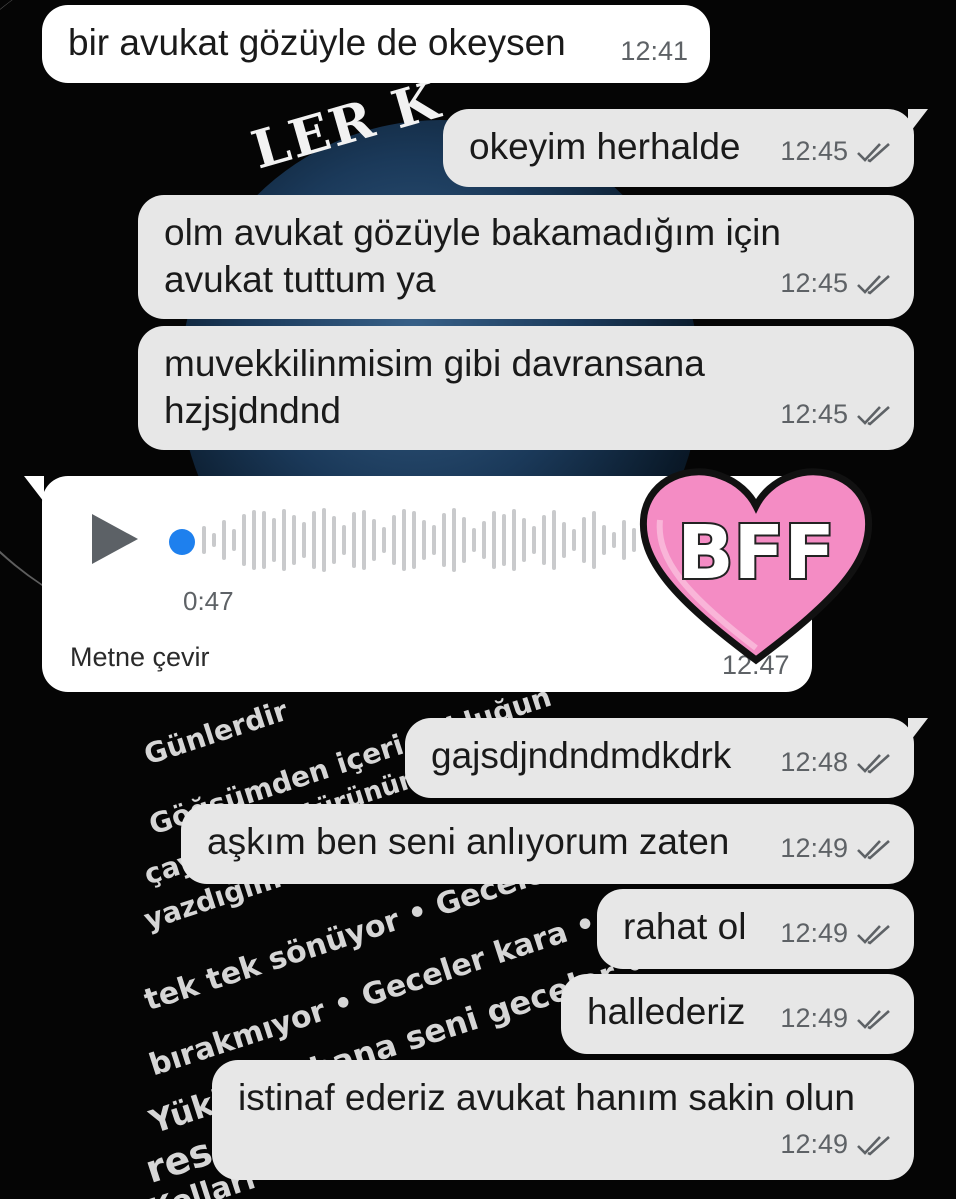 The width and height of the screenshot is (956, 1199). What do you see at coordinates (115, 539) in the screenshot?
I see `play-icon` at bounding box center [115, 539].